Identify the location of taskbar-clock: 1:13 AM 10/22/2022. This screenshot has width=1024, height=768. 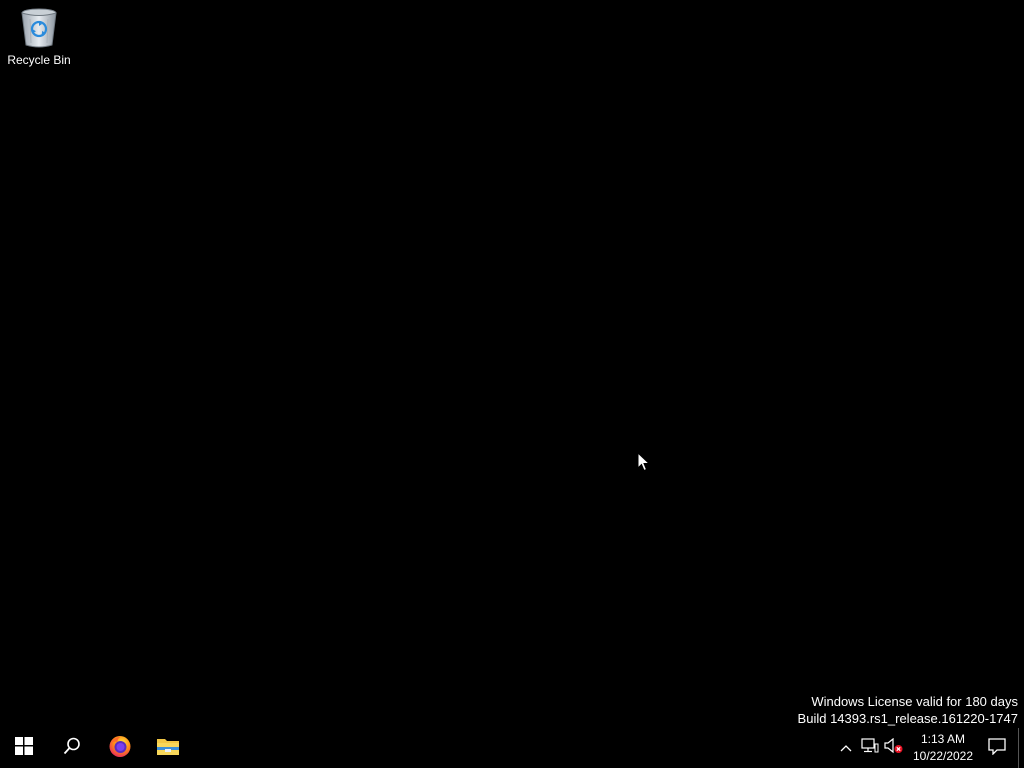
(943, 748).